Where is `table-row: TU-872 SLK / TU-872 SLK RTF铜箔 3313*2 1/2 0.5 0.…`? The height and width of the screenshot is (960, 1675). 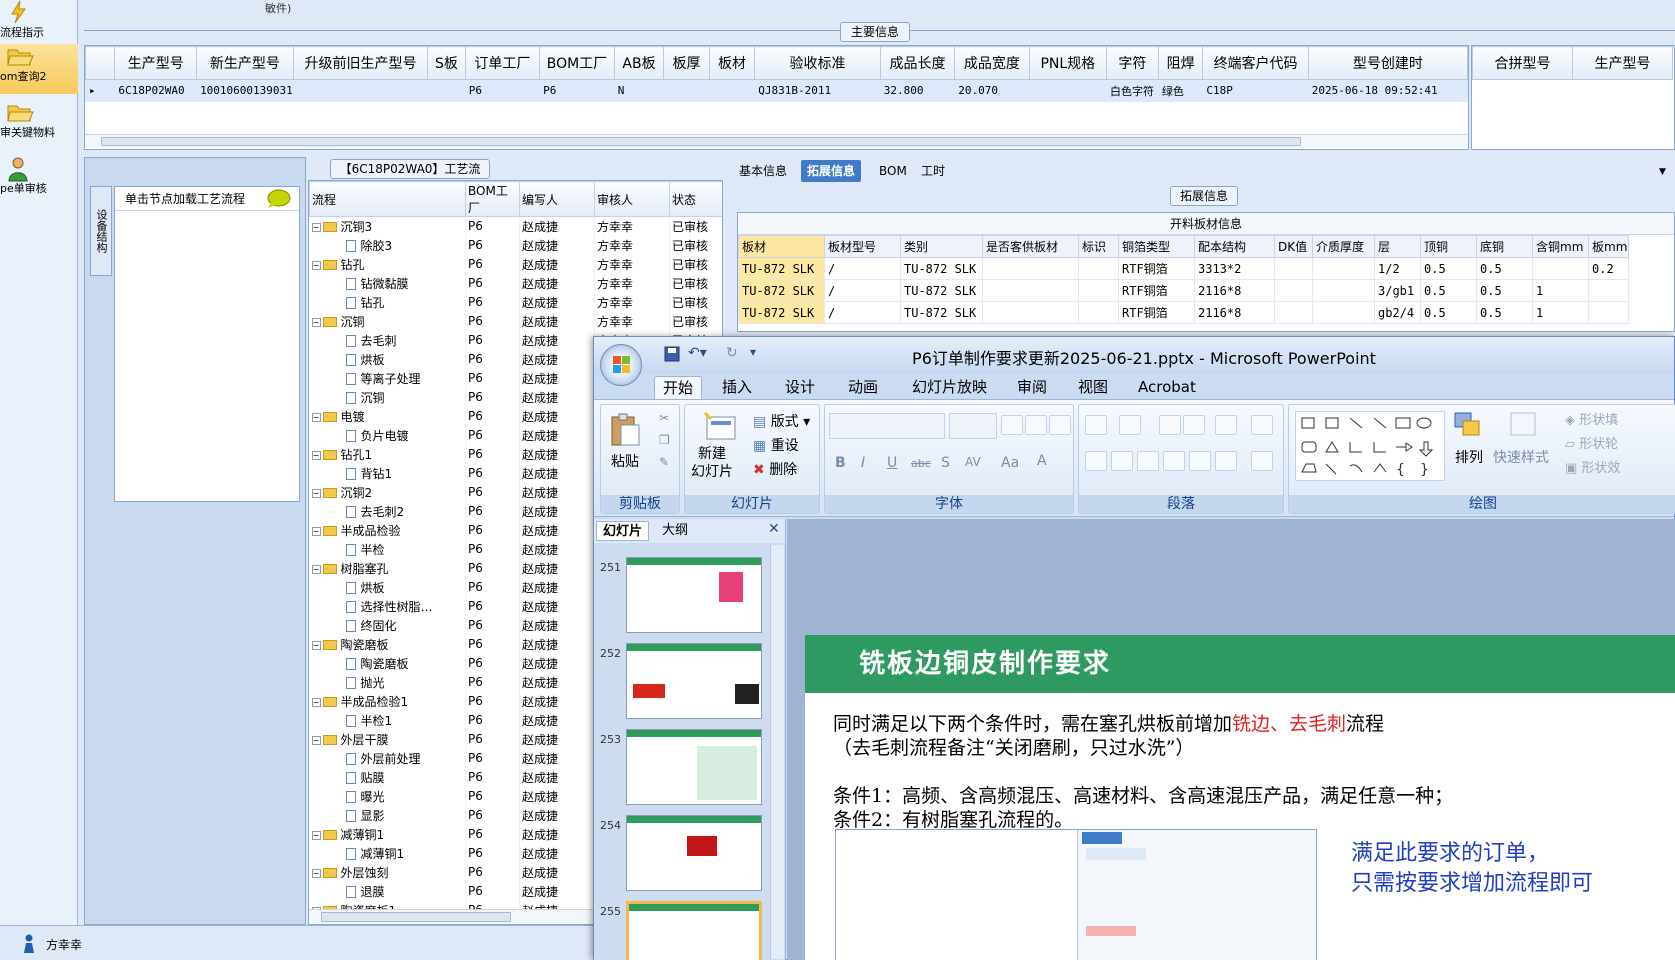
table-row: TU-872 SLK / TU-872 SLK RTF铜箔 3313*2 1/2 0.5 0.… is located at coordinates (1183, 268).